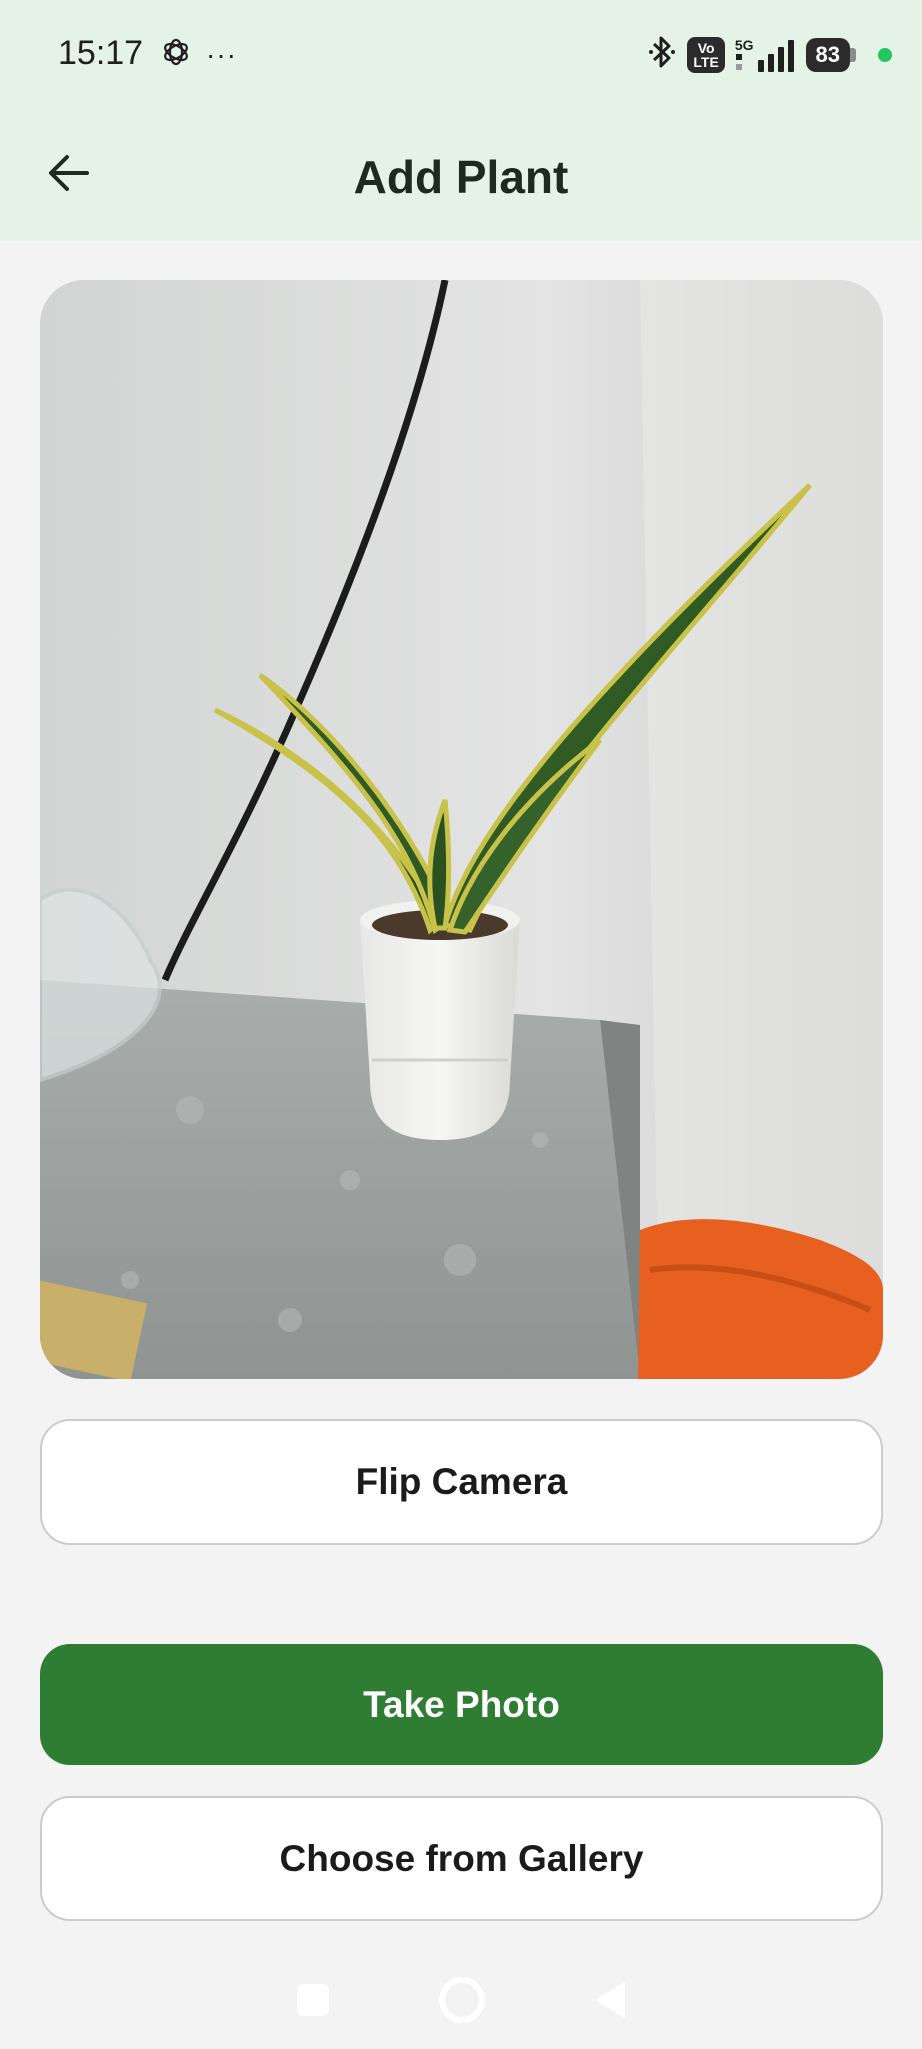  Describe the element at coordinates (610, 1999) in the screenshot. I see `back-triangle-icon` at that location.